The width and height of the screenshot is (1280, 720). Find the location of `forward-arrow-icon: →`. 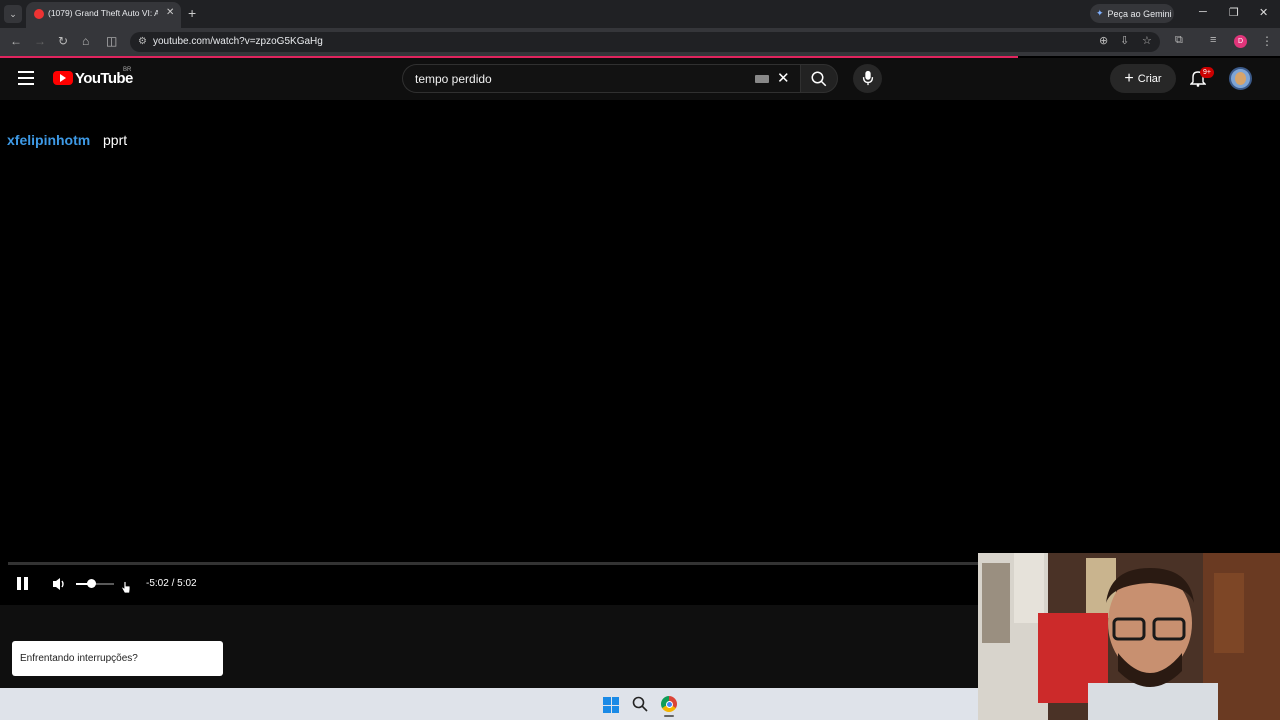

forward-arrow-icon: → is located at coordinates (40, 41).